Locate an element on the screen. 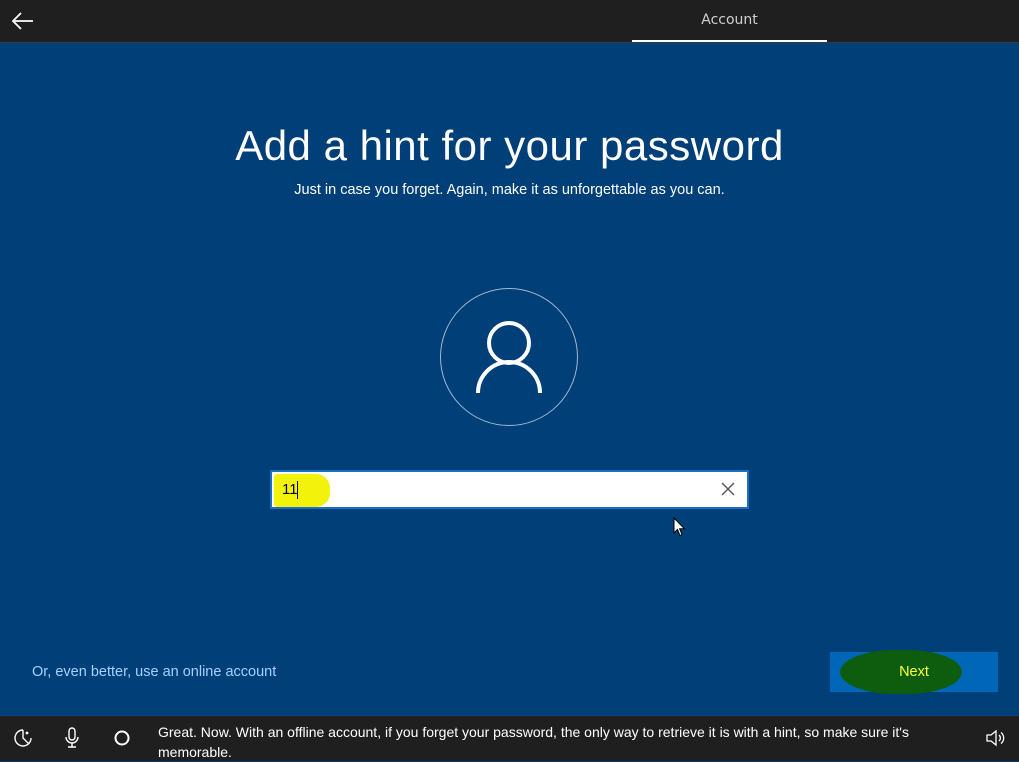 This screenshot has height=762, width=1019. microphone-icon is located at coordinates (72, 737).